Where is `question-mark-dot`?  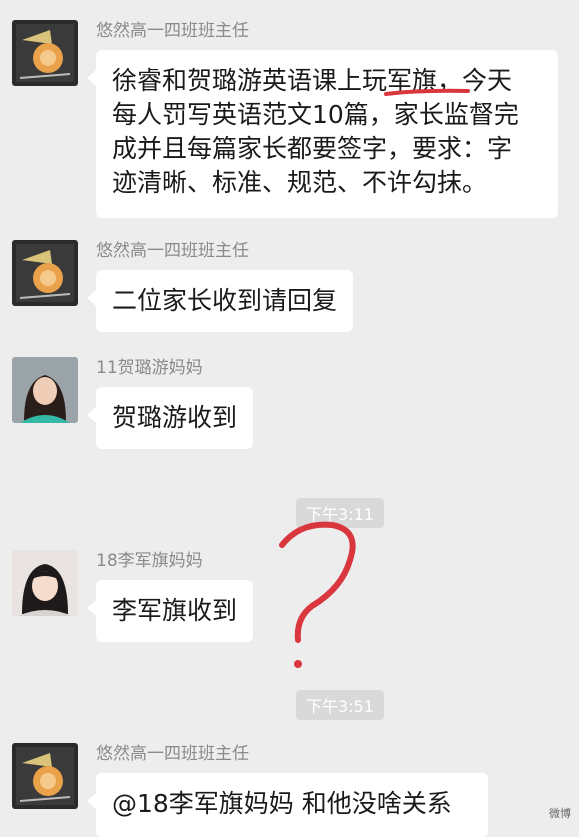
question-mark-dot is located at coordinates (298, 664).